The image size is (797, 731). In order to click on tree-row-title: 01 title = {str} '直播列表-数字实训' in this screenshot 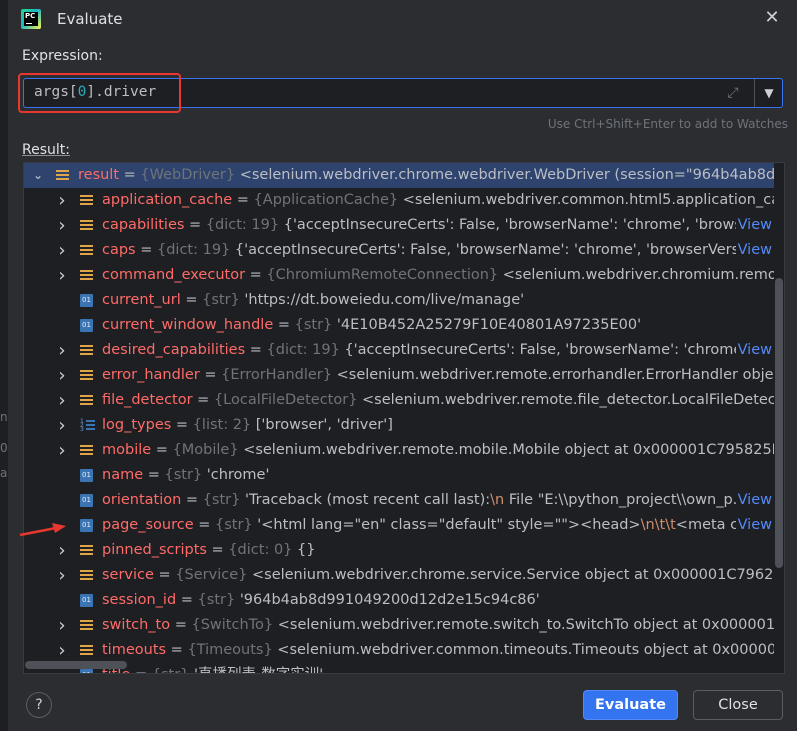, I will do `click(399, 668)`.